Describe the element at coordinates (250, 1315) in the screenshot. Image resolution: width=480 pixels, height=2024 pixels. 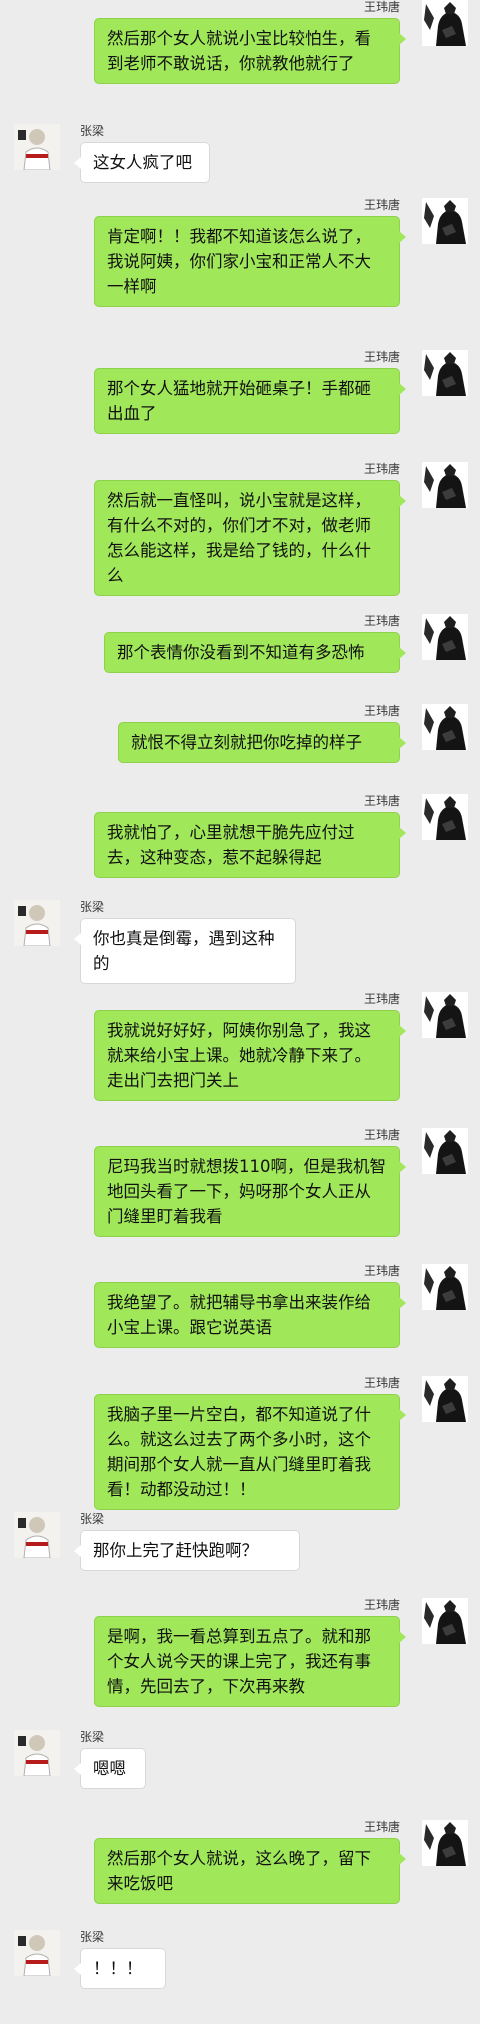
I see `message-bubble: 我绝望了。就把辅导书拿出来装作给小宝上课。跟它说英语` at that location.